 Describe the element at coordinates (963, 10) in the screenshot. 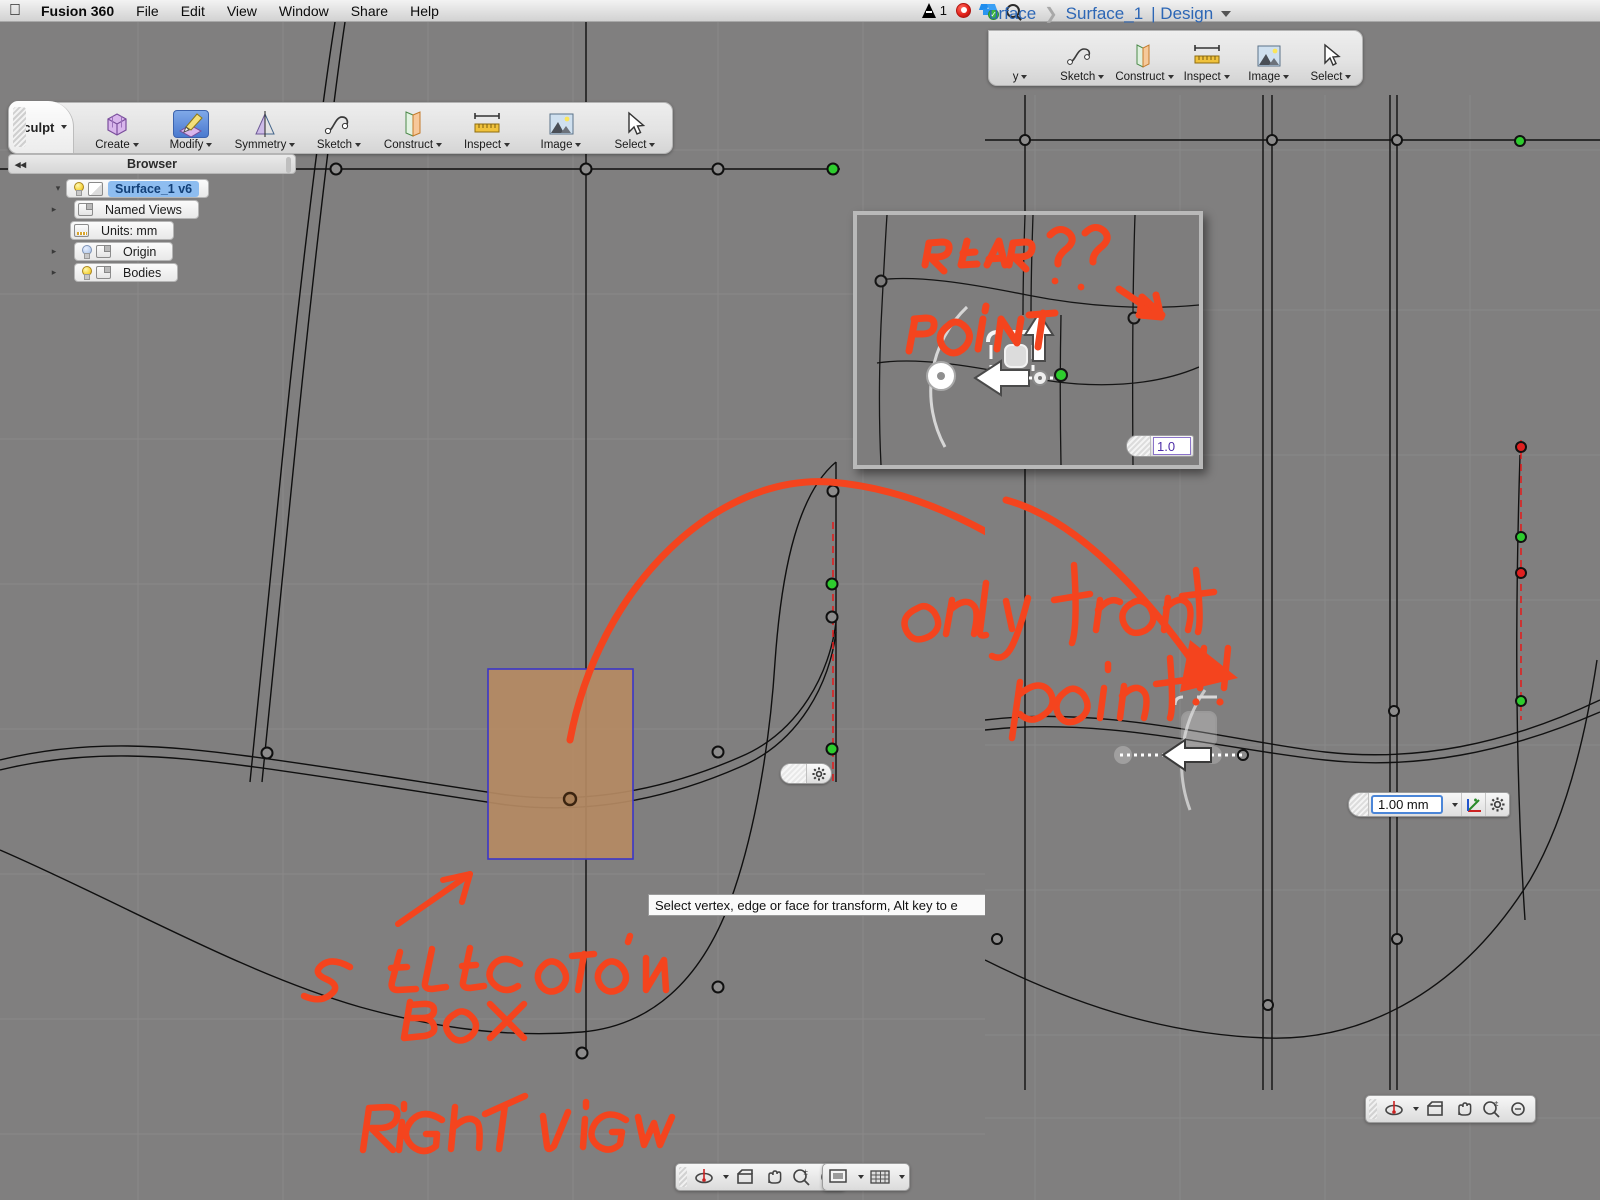

I see `record-icon` at that location.